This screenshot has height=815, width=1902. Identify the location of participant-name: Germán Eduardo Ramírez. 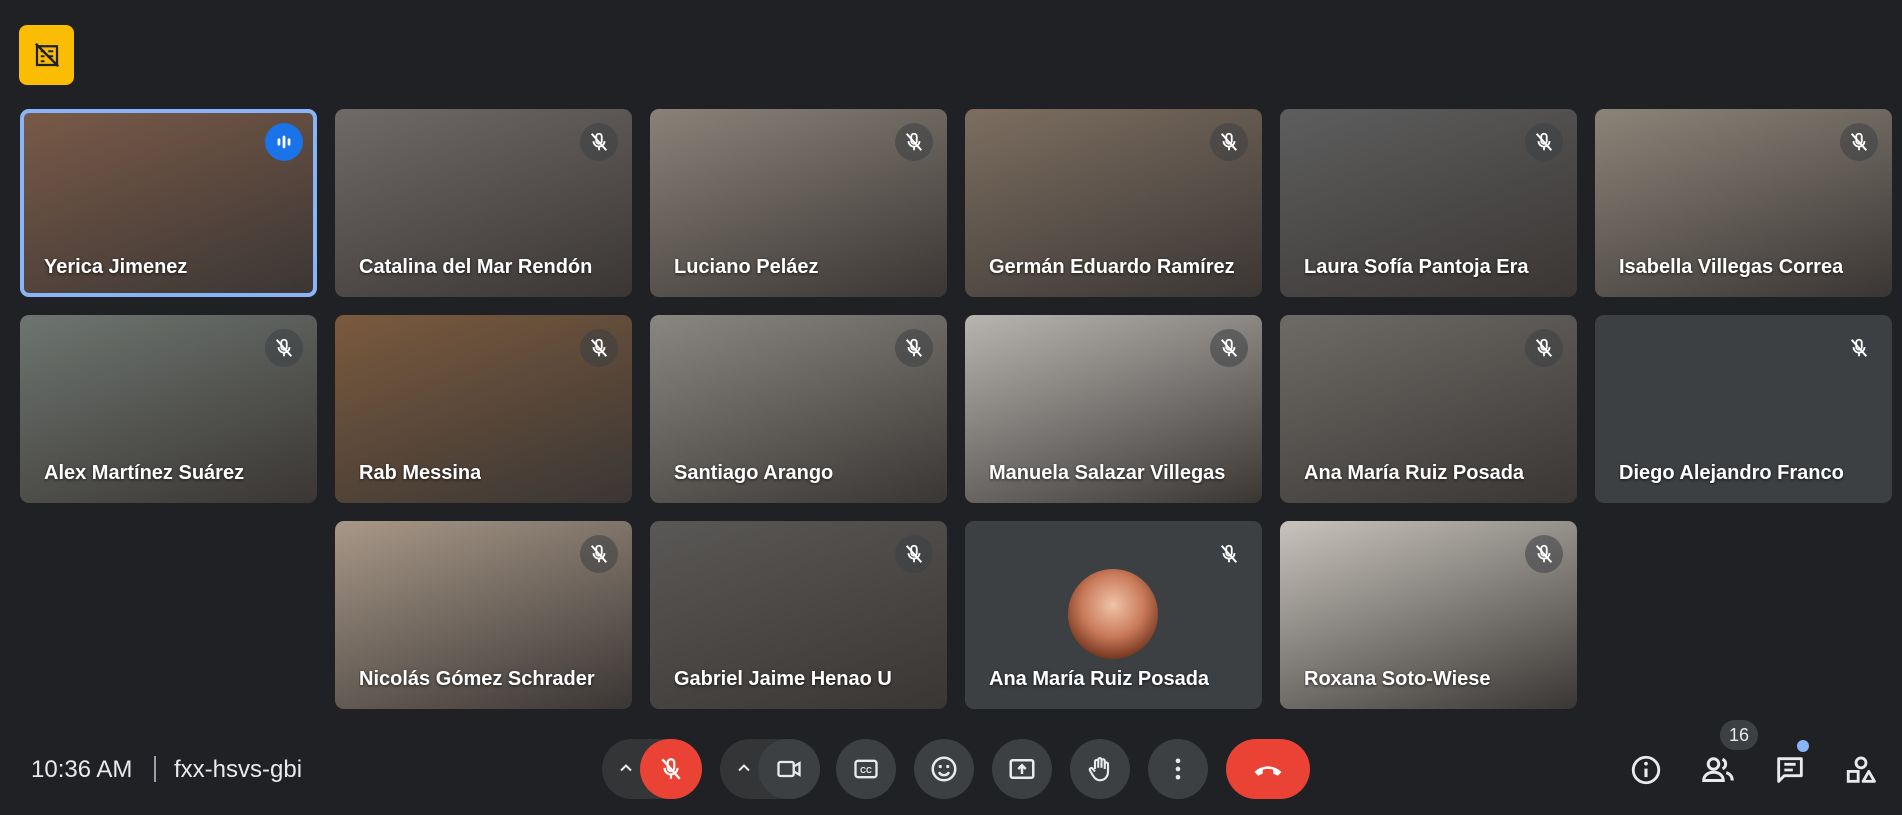
(1112, 267).